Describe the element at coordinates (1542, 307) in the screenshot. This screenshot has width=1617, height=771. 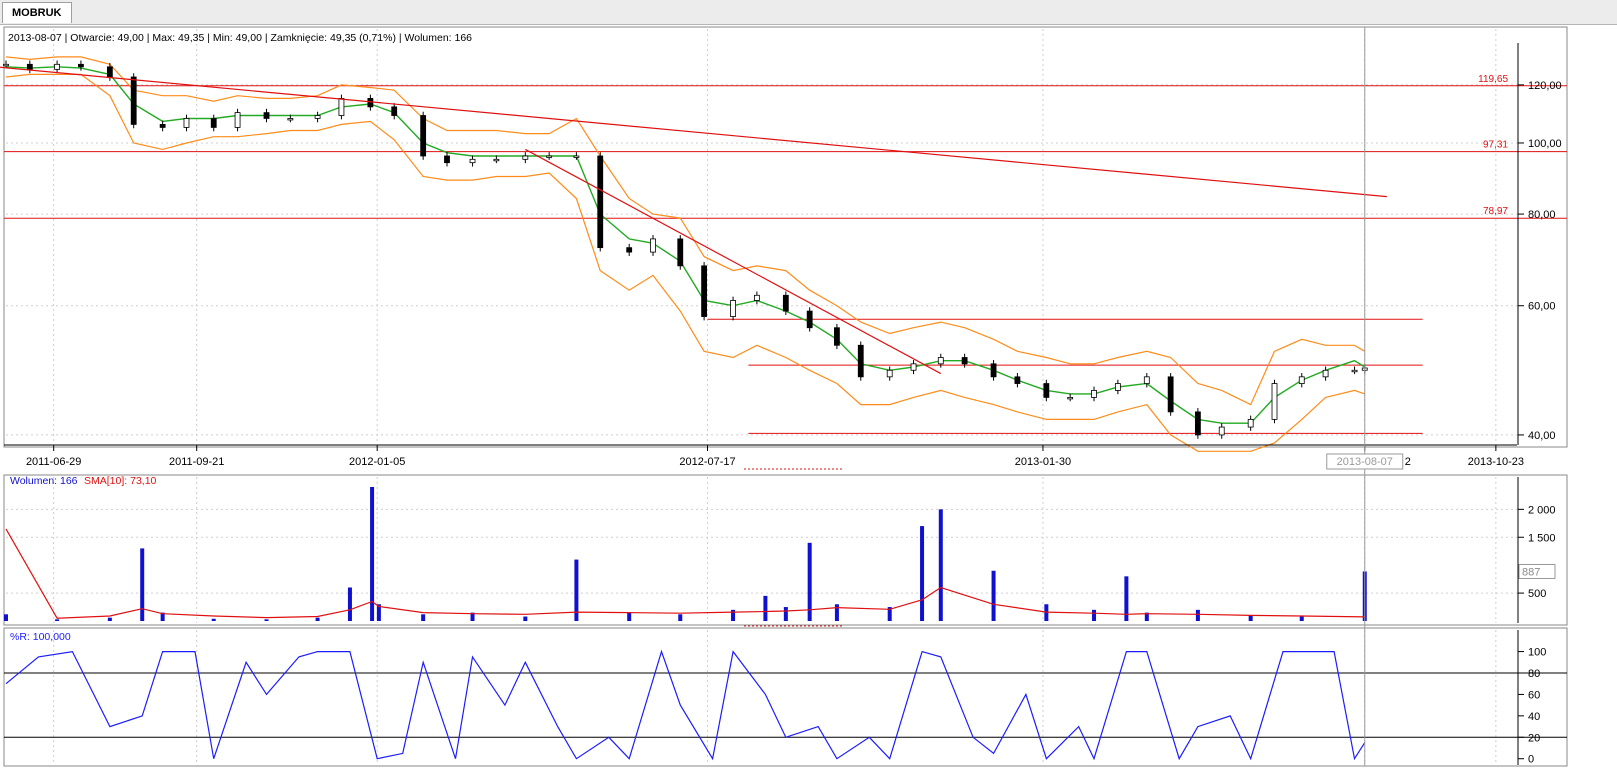
I see `y-tick-label: 60,00` at that location.